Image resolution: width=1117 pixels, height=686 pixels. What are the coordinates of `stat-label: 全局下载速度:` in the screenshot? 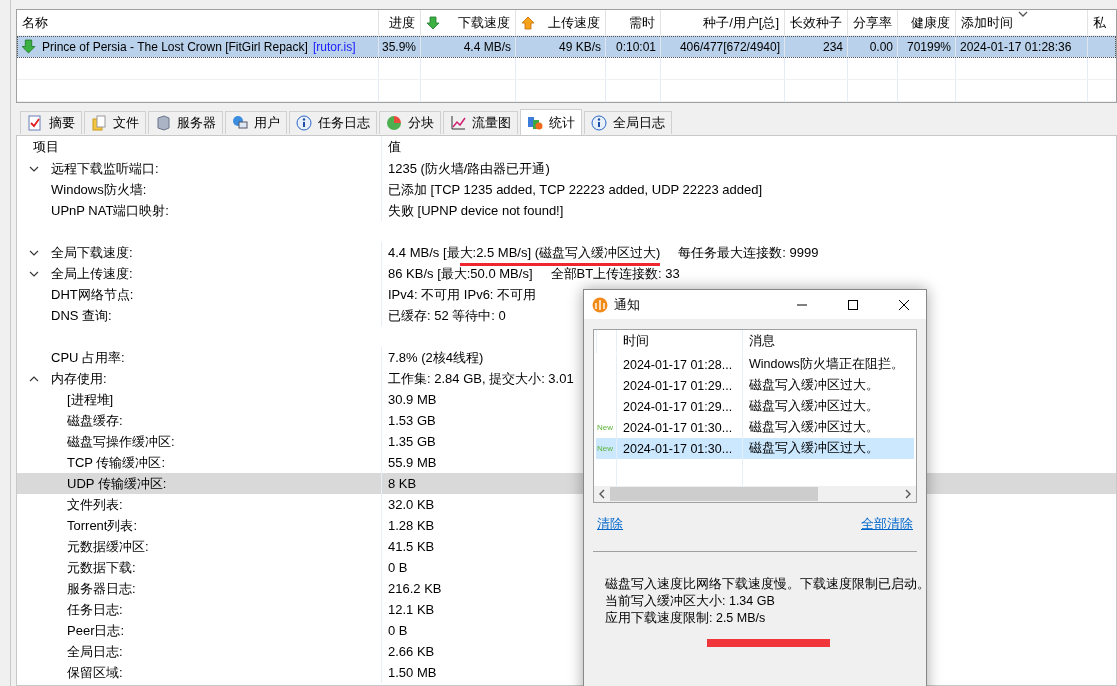 It's located at (92, 252).